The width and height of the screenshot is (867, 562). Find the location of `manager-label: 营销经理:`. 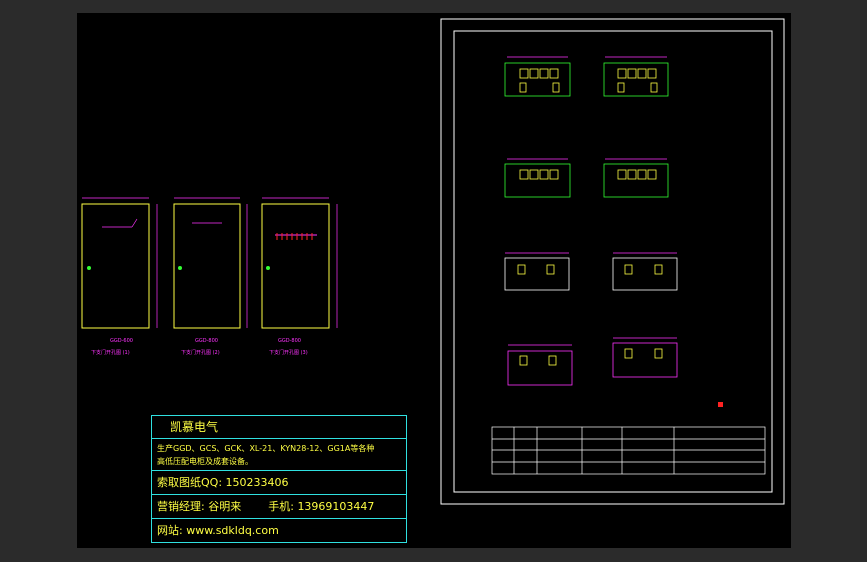

manager-label: 营销经理: is located at coordinates (181, 506).